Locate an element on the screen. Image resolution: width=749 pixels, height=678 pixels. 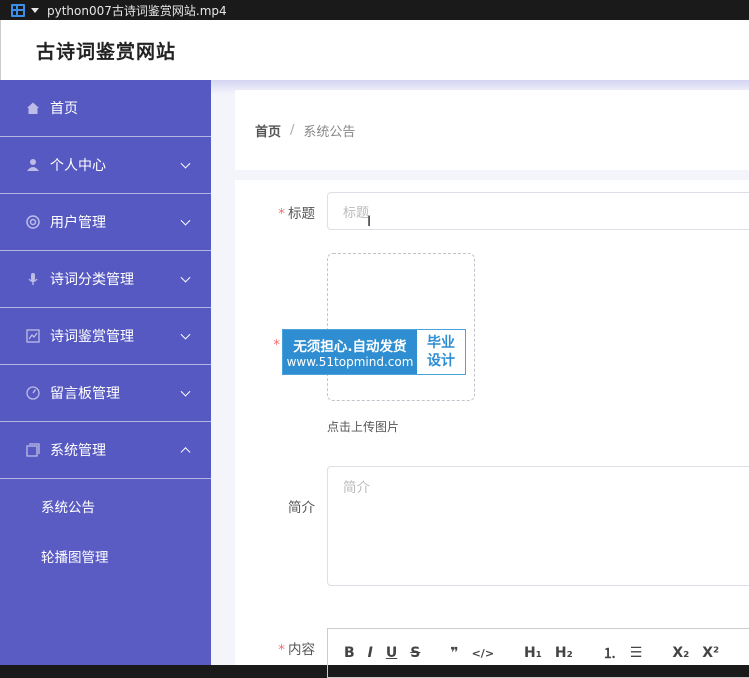
watermark-right: 毕业 设计 is located at coordinates (441, 352).